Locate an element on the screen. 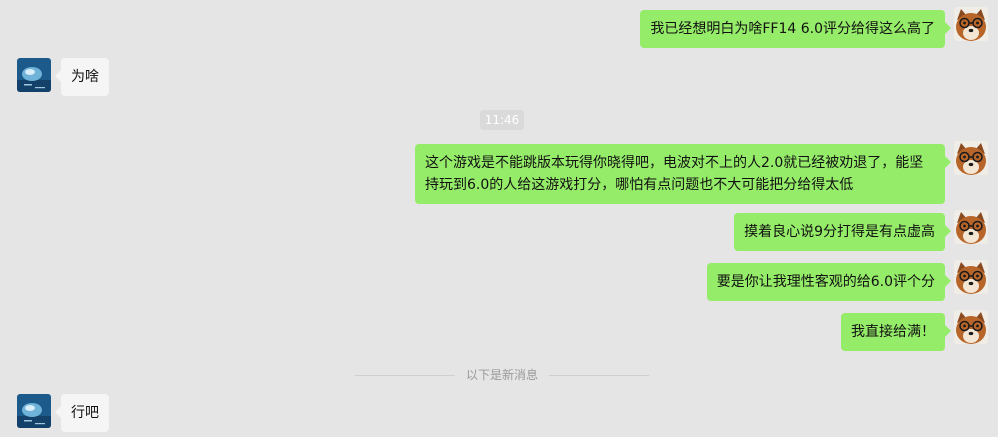 This screenshot has width=998, height=437. friend-message-bubble: 行吧 is located at coordinates (82, 413).